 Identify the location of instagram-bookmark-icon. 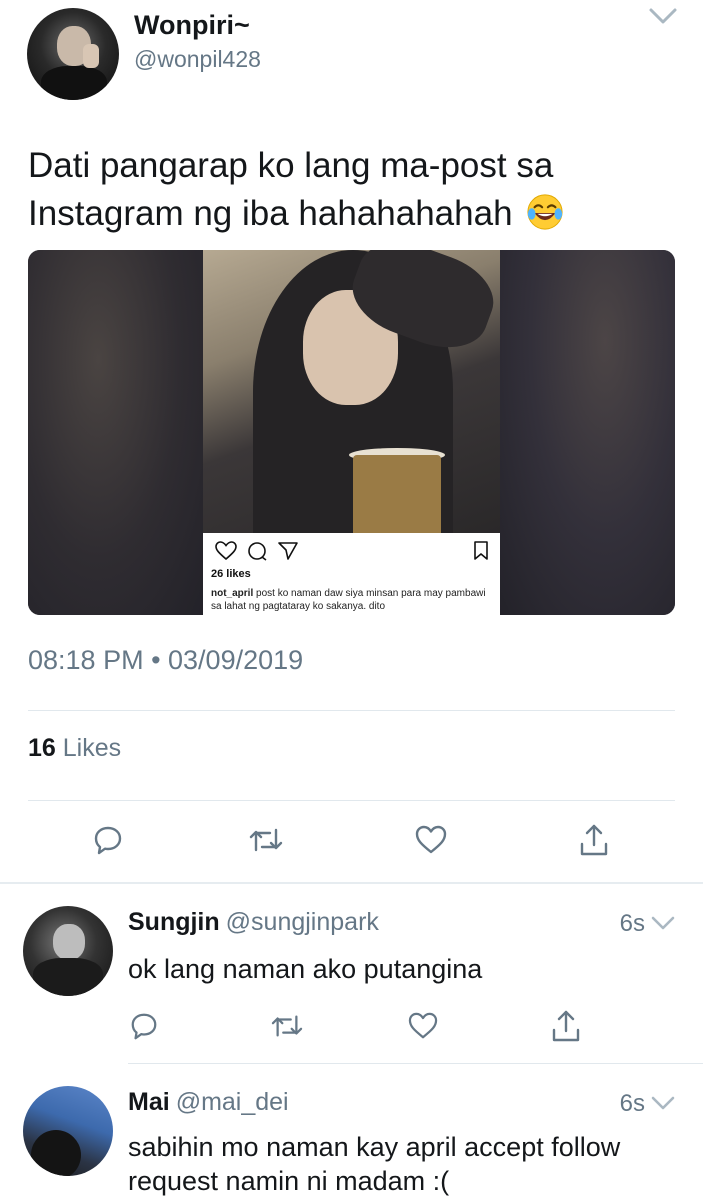
(481, 550).